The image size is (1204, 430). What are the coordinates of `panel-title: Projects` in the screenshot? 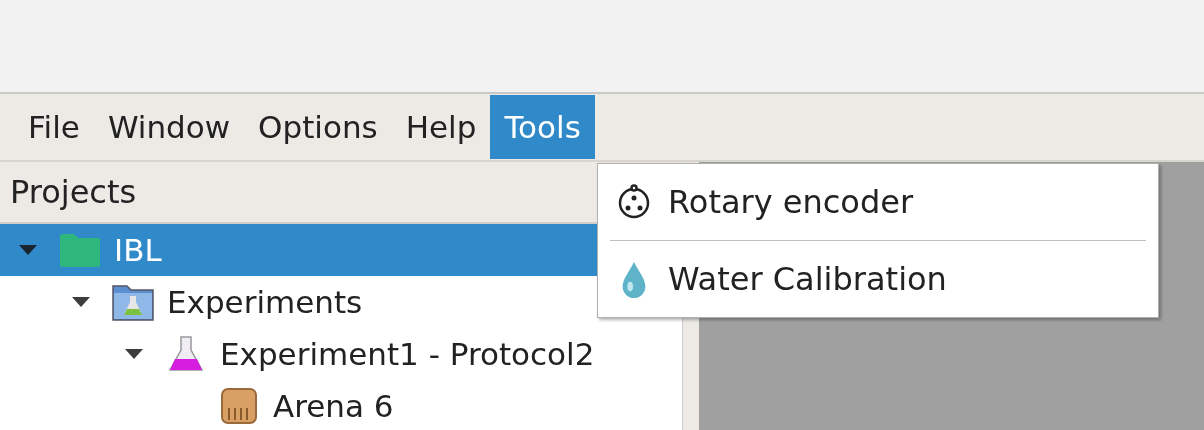 It's located at (73, 192).